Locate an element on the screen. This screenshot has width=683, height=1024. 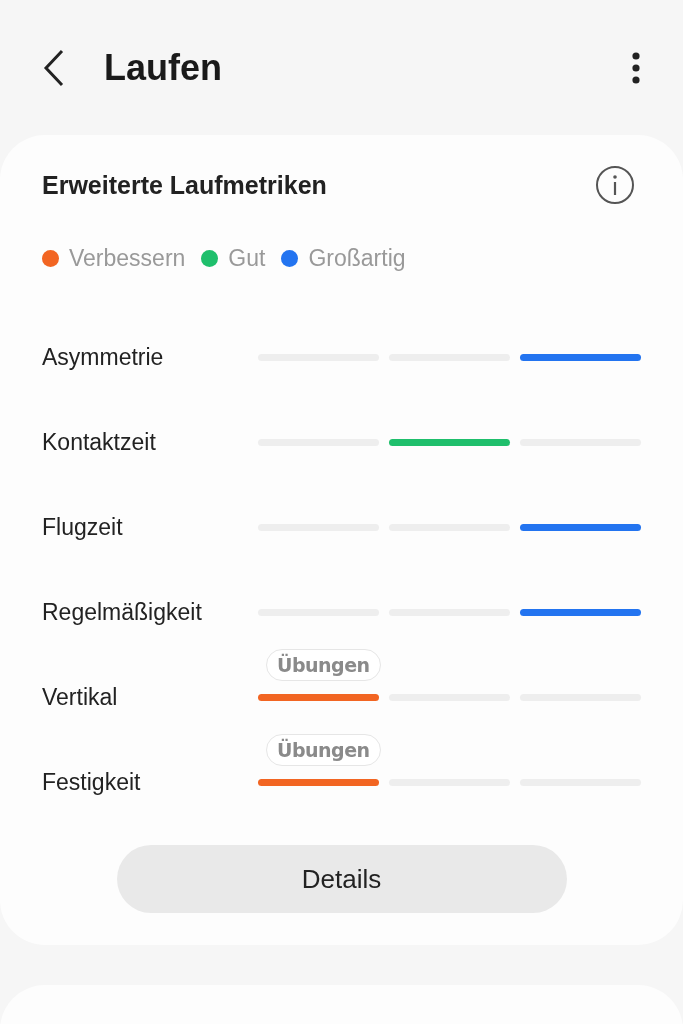
metric-name: Flugzeit is located at coordinates (83, 527).